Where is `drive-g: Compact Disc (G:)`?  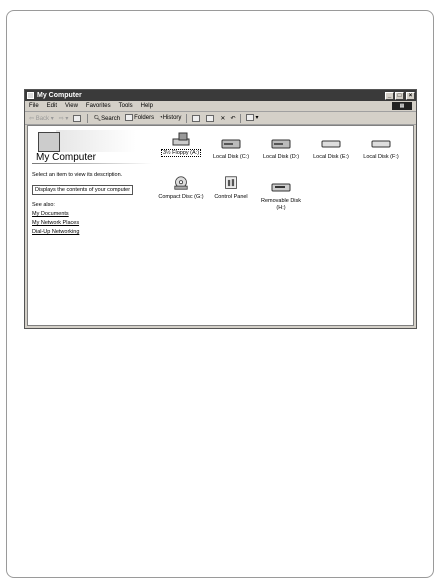 drive-g: Compact Disc (G:) is located at coordinates (181, 188).